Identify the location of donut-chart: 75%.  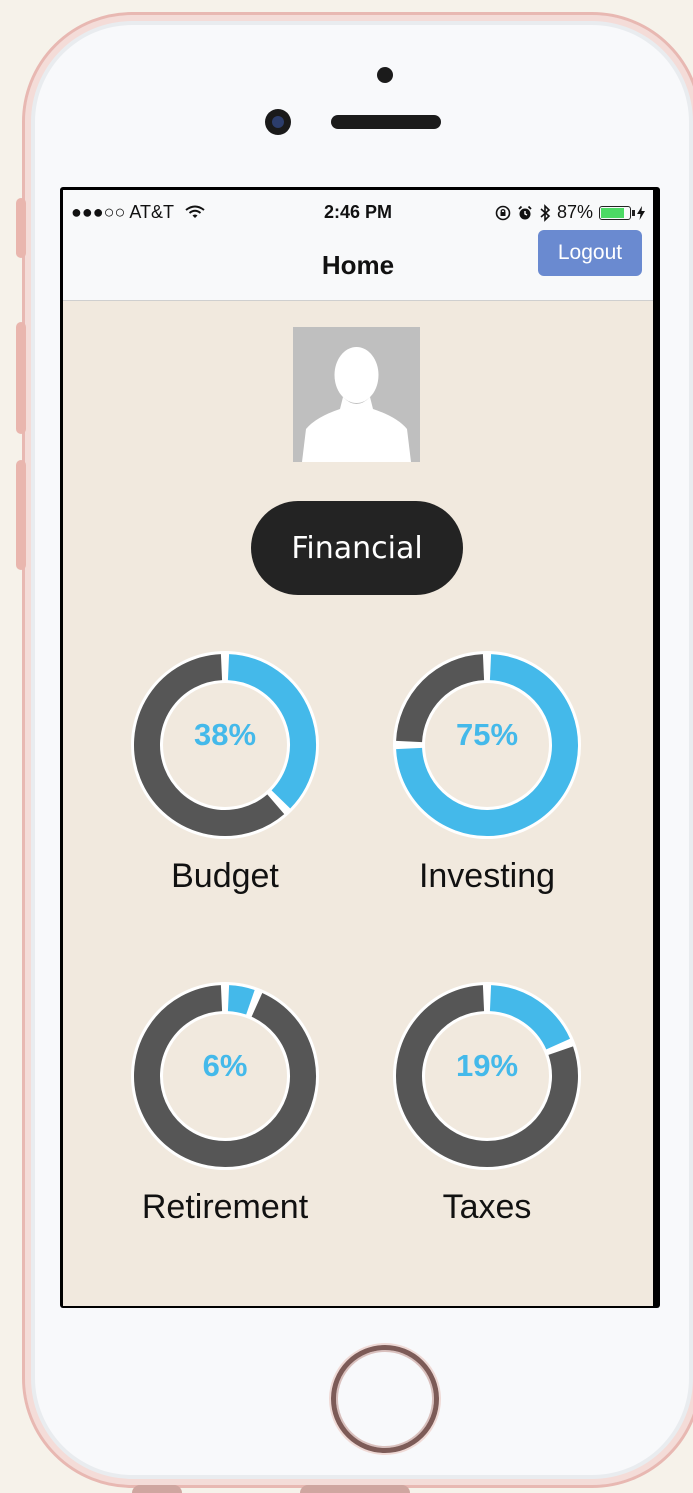
(487, 745).